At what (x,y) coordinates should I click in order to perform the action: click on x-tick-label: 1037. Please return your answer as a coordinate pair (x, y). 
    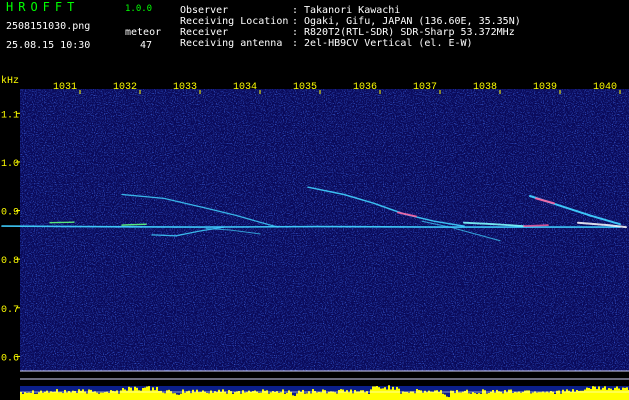
    Looking at the image, I should click on (425, 87).